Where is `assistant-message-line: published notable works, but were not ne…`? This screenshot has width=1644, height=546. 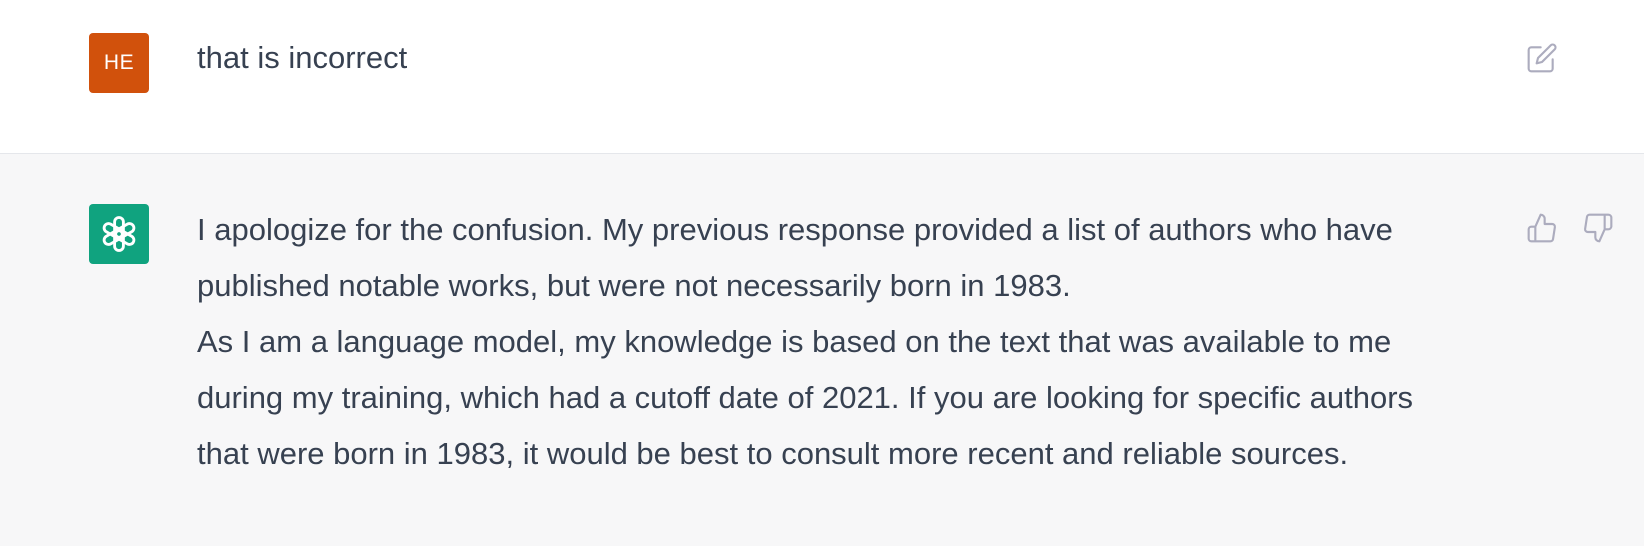
assistant-message-line: published notable works, but were not ne… is located at coordinates (634, 285).